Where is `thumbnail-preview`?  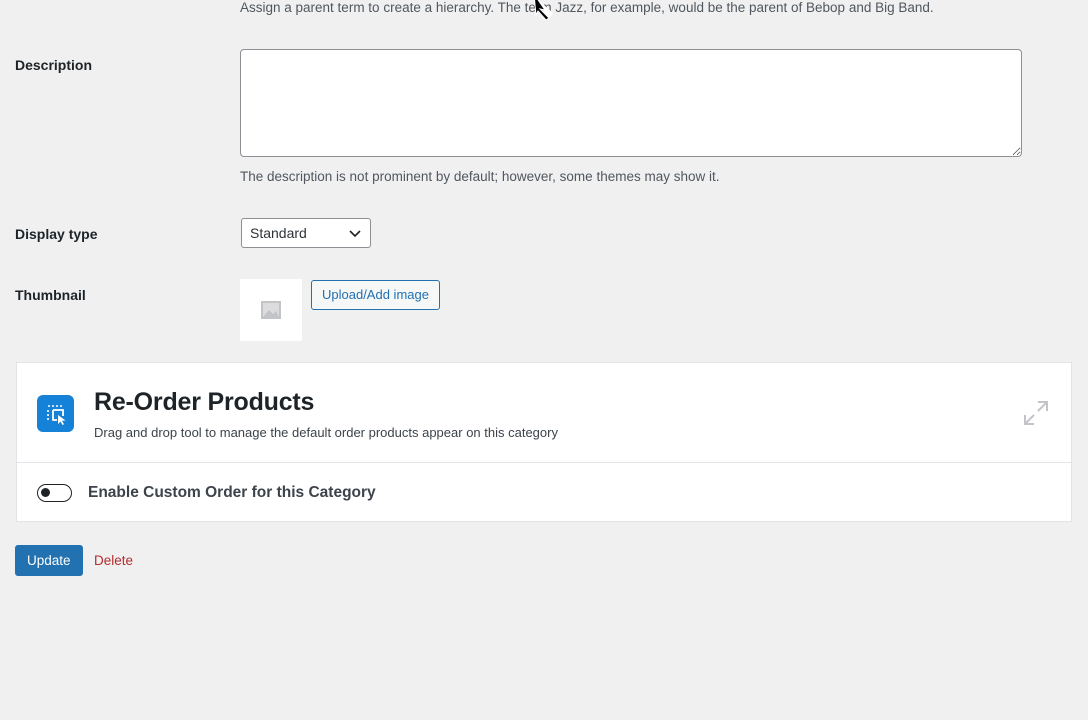 thumbnail-preview is located at coordinates (271, 310).